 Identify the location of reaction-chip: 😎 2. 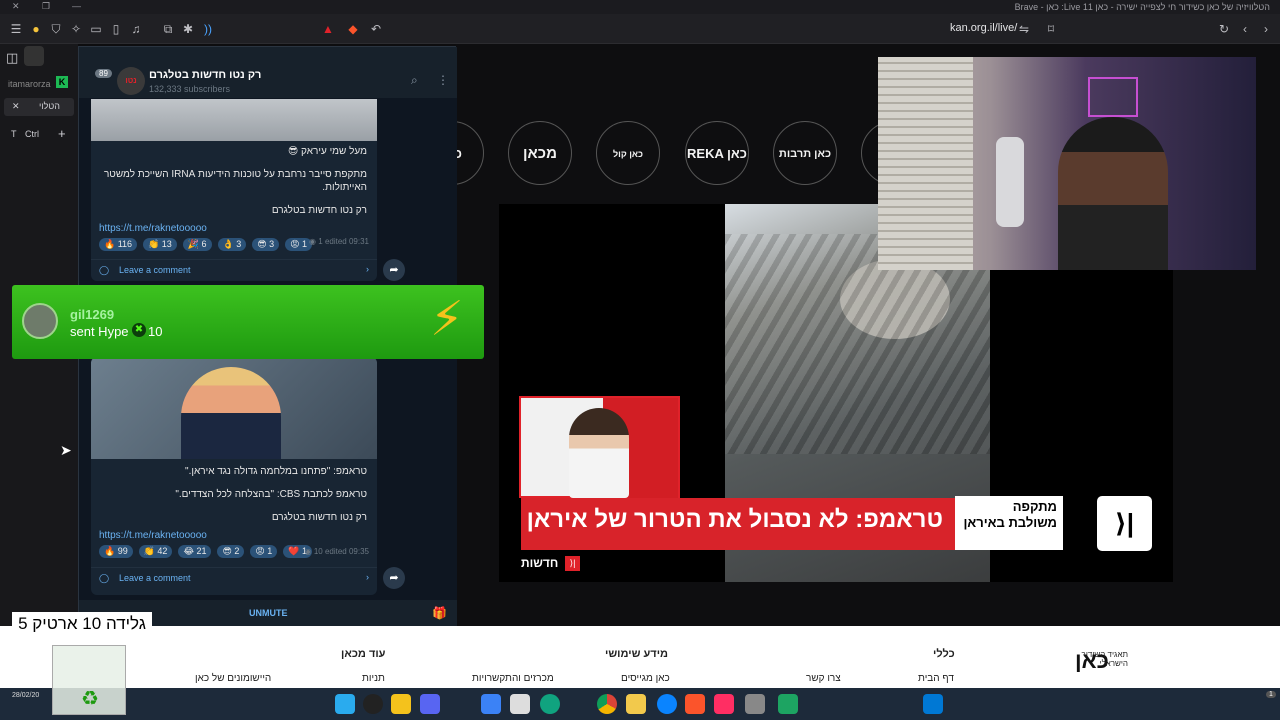
(231, 551).